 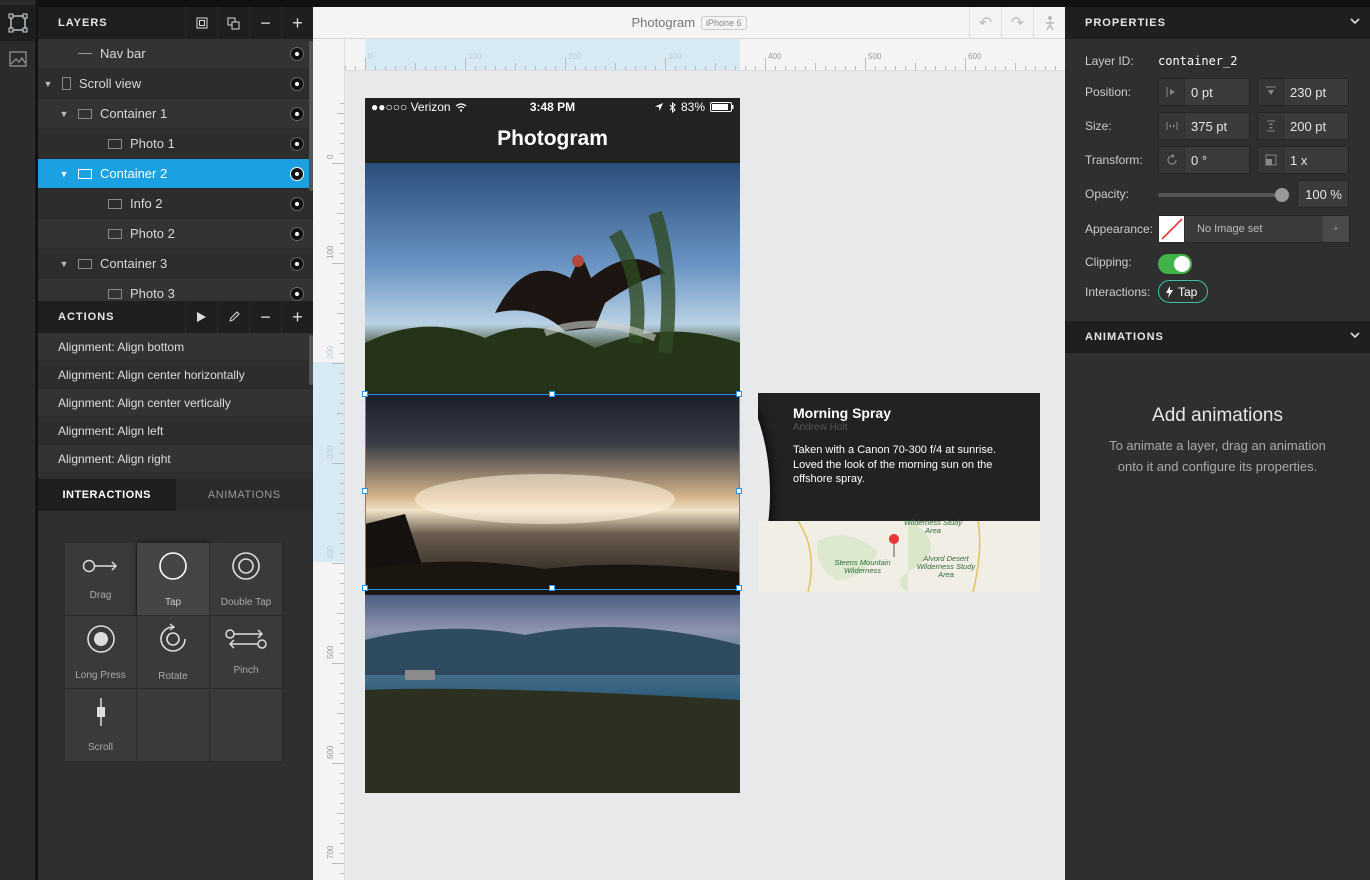 What do you see at coordinates (173, 652) in the screenshot?
I see `gesture-rotate: Rotate` at bounding box center [173, 652].